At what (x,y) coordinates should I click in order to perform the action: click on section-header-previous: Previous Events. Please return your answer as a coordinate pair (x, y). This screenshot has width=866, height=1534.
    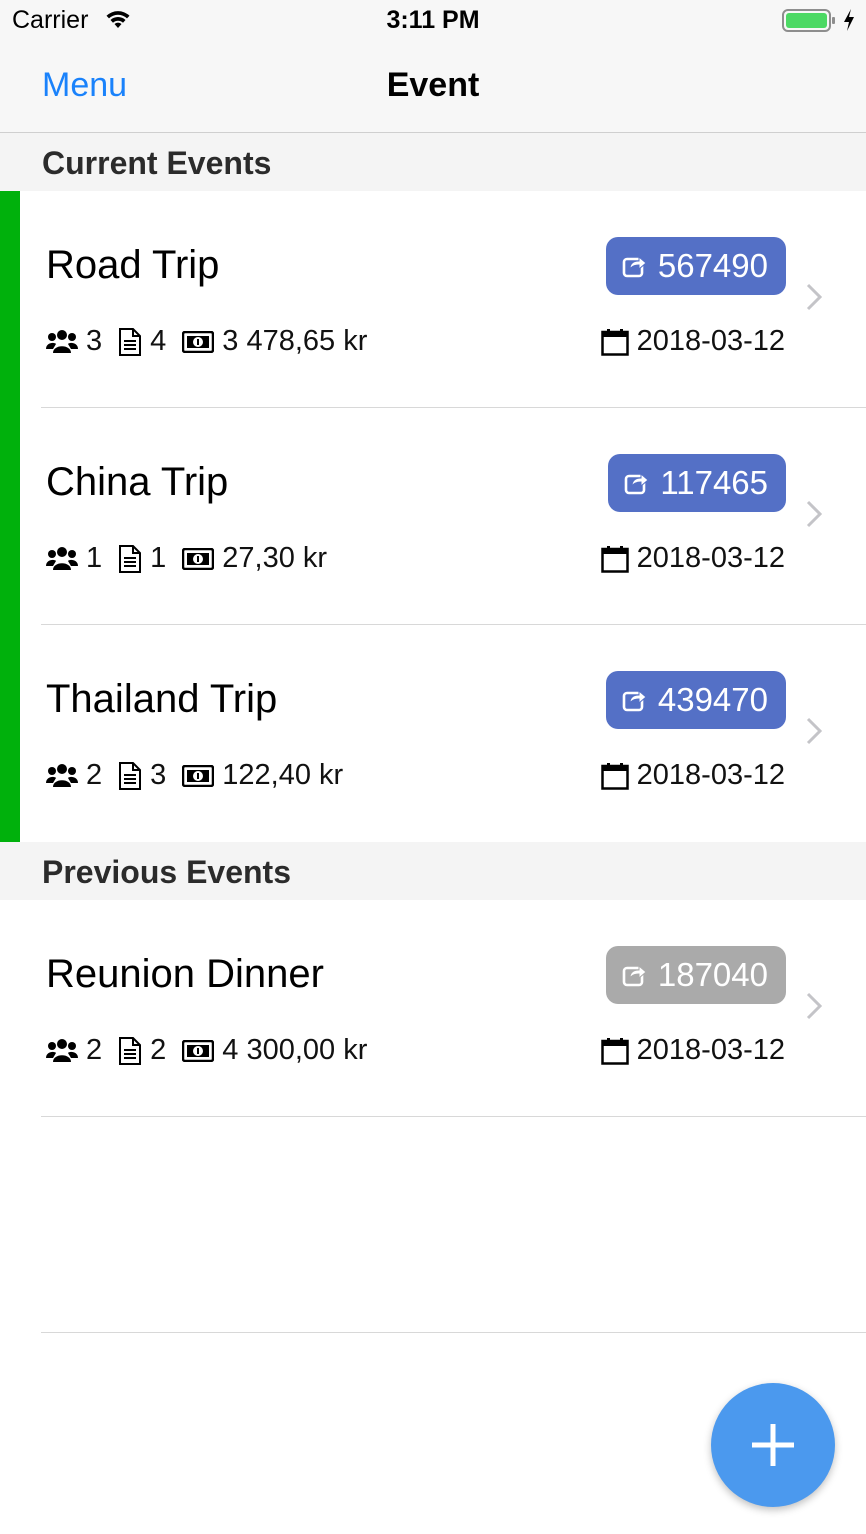
    Looking at the image, I should click on (433, 871).